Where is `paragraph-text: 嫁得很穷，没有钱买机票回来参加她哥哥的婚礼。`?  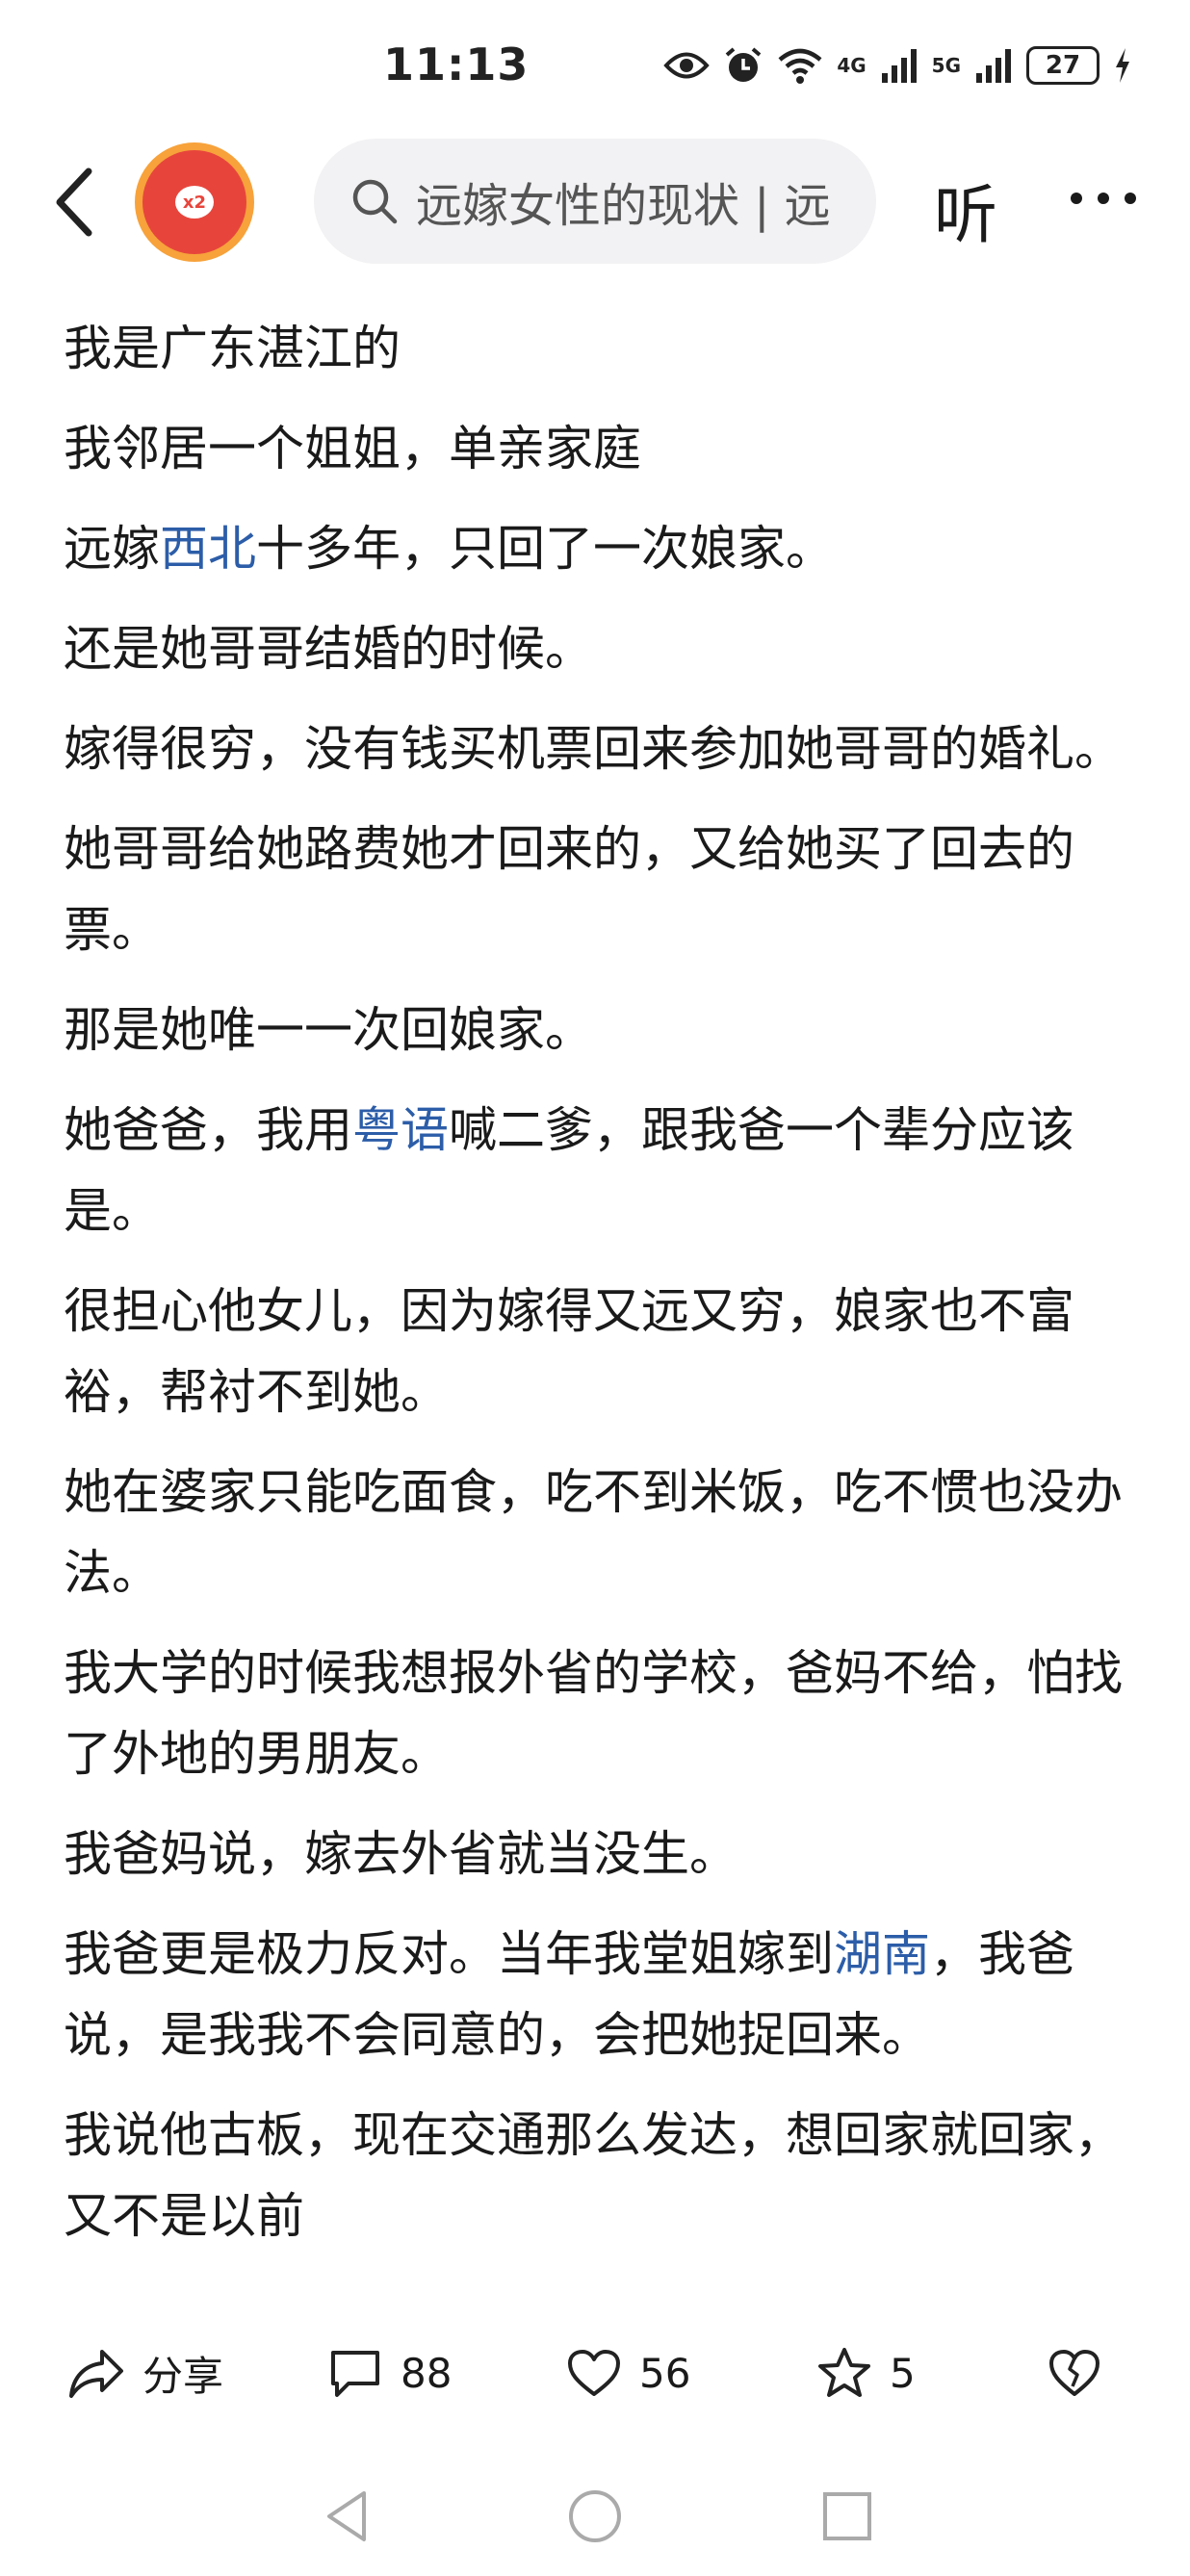 paragraph-text: 嫁得很穷，没有钱买机票回来参加她哥哥的婚礼。 is located at coordinates (594, 749).